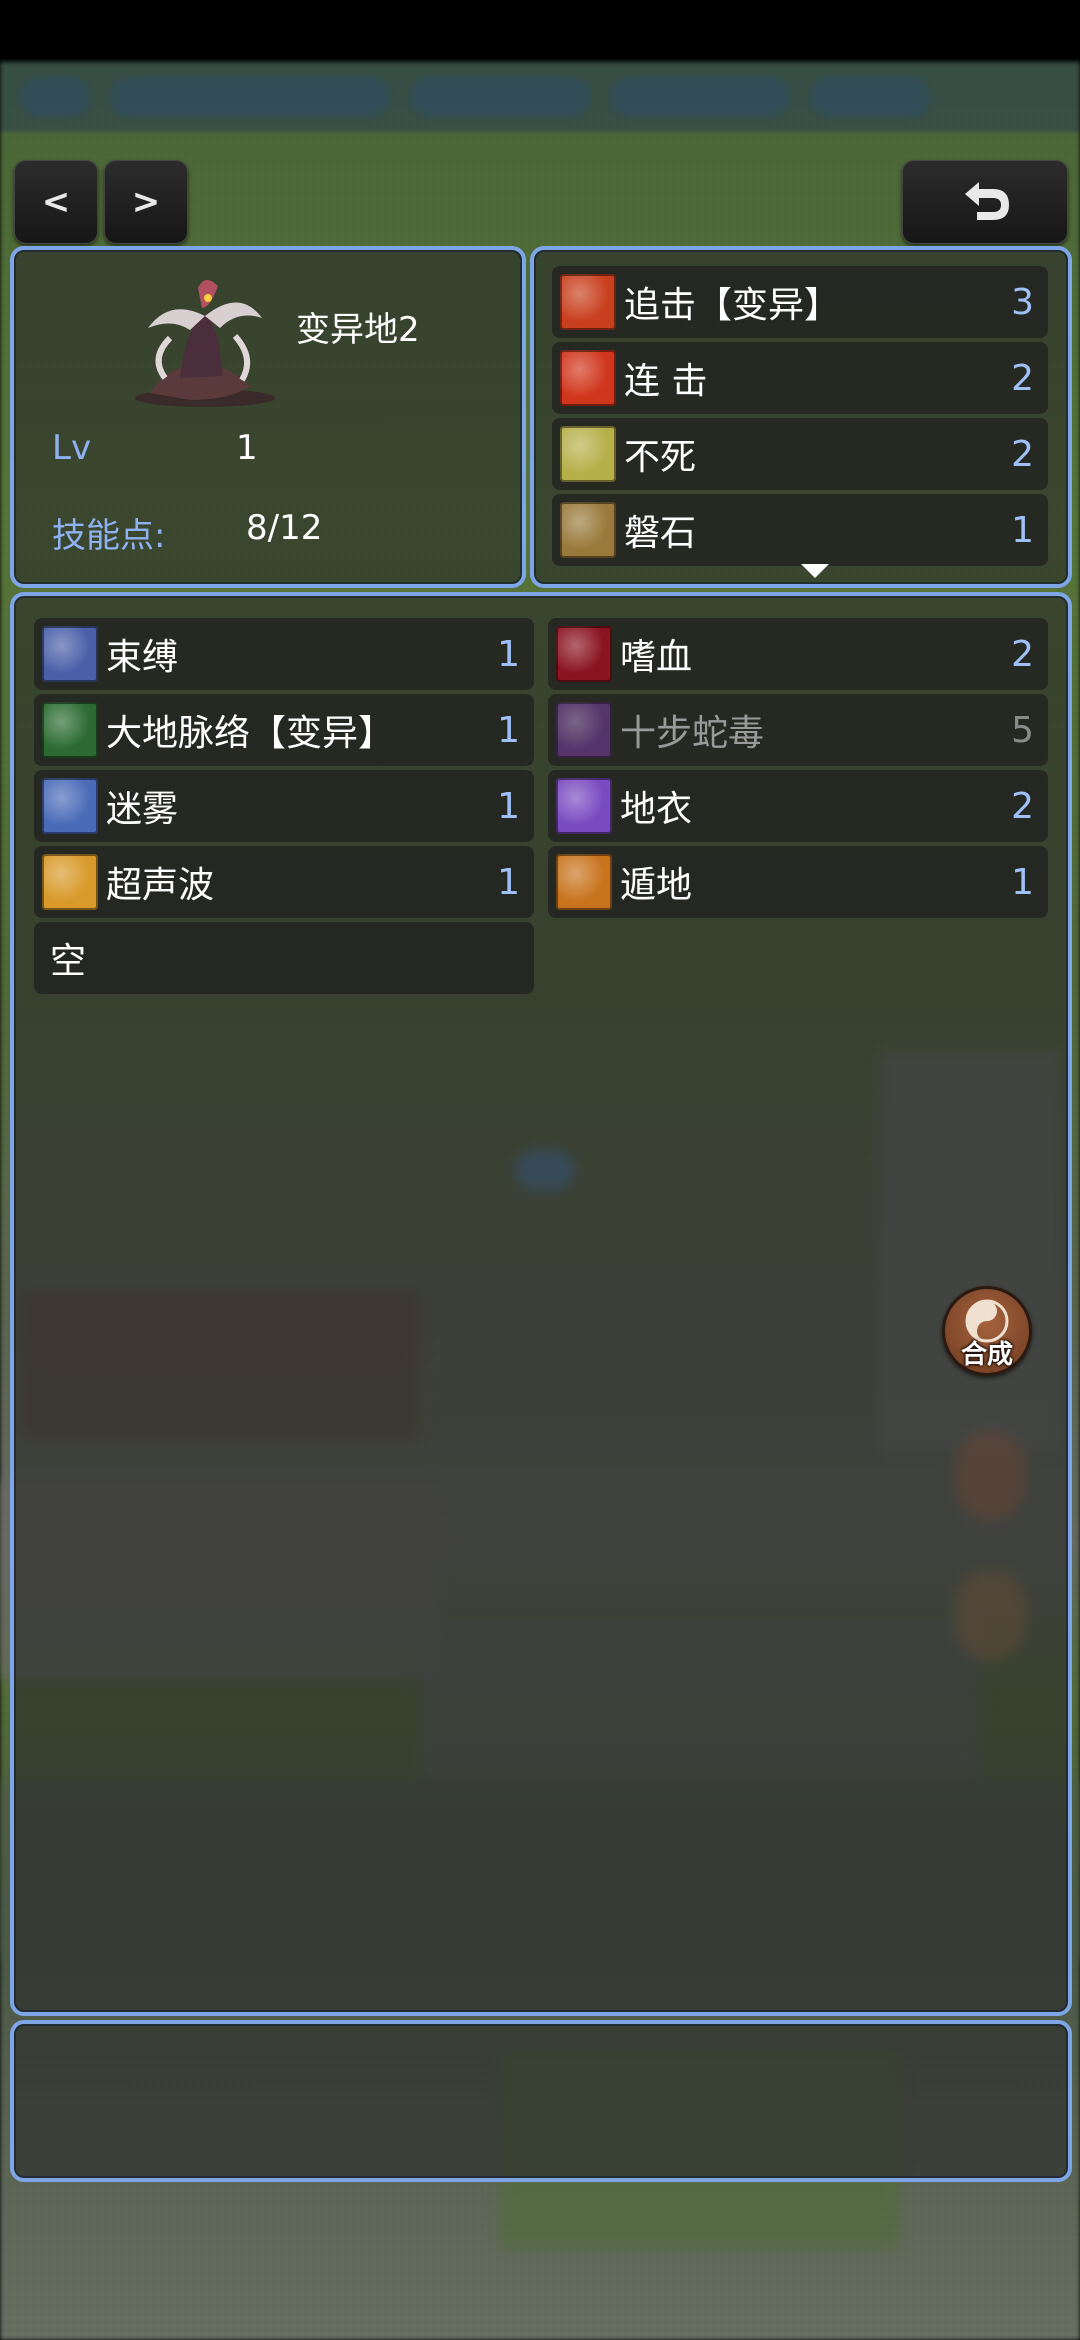 The image size is (1080, 2340). What do you see at coordinates (142, 809) in the screenshot?
I see `skill-name: 迷雾` at bounding box center [142, 809].